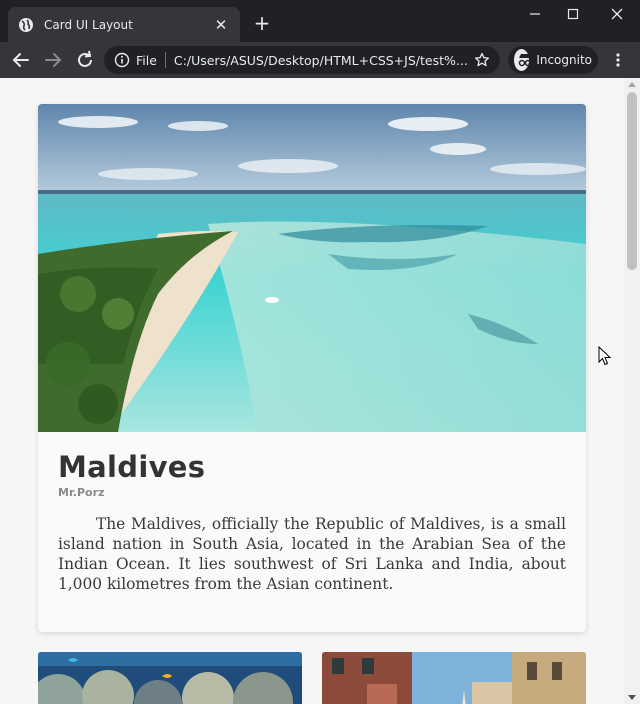 This screenshot has height=704, width=640. What do you see at coordinates (122, 60) in the screenshot?
I see `info-icon` at bounding box center [122, 60].